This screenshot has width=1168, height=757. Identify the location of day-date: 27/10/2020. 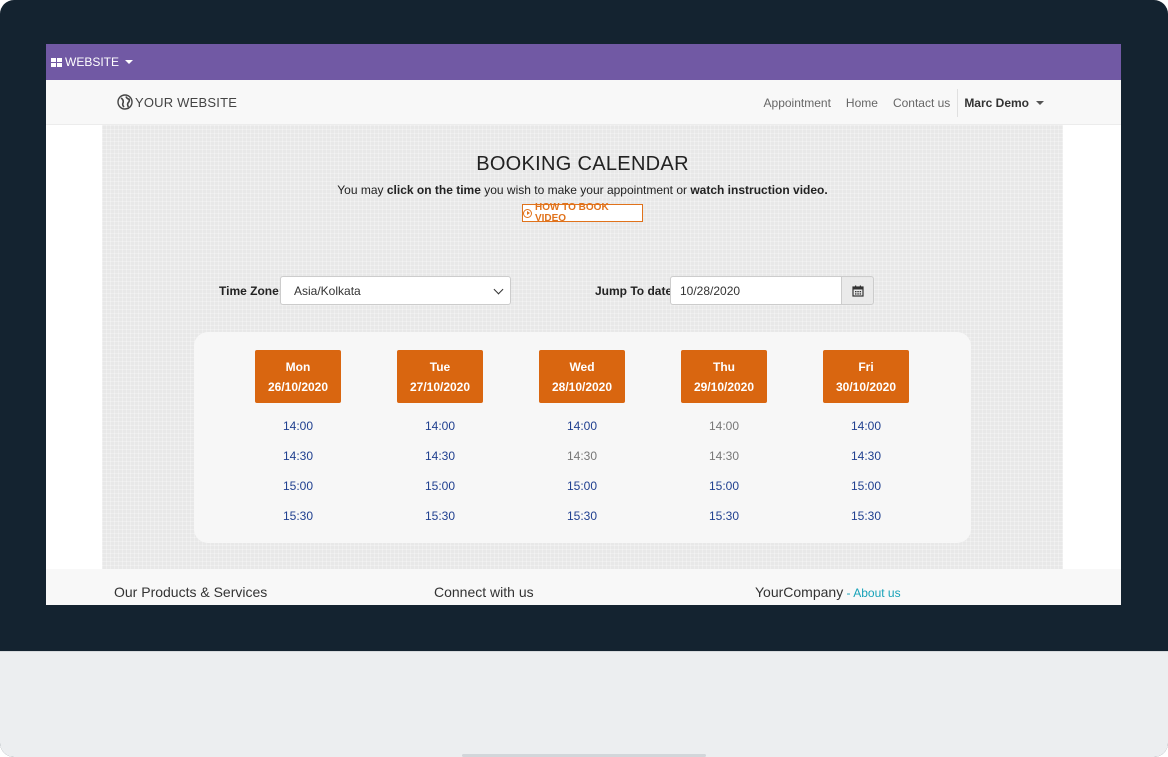
(440, 386).